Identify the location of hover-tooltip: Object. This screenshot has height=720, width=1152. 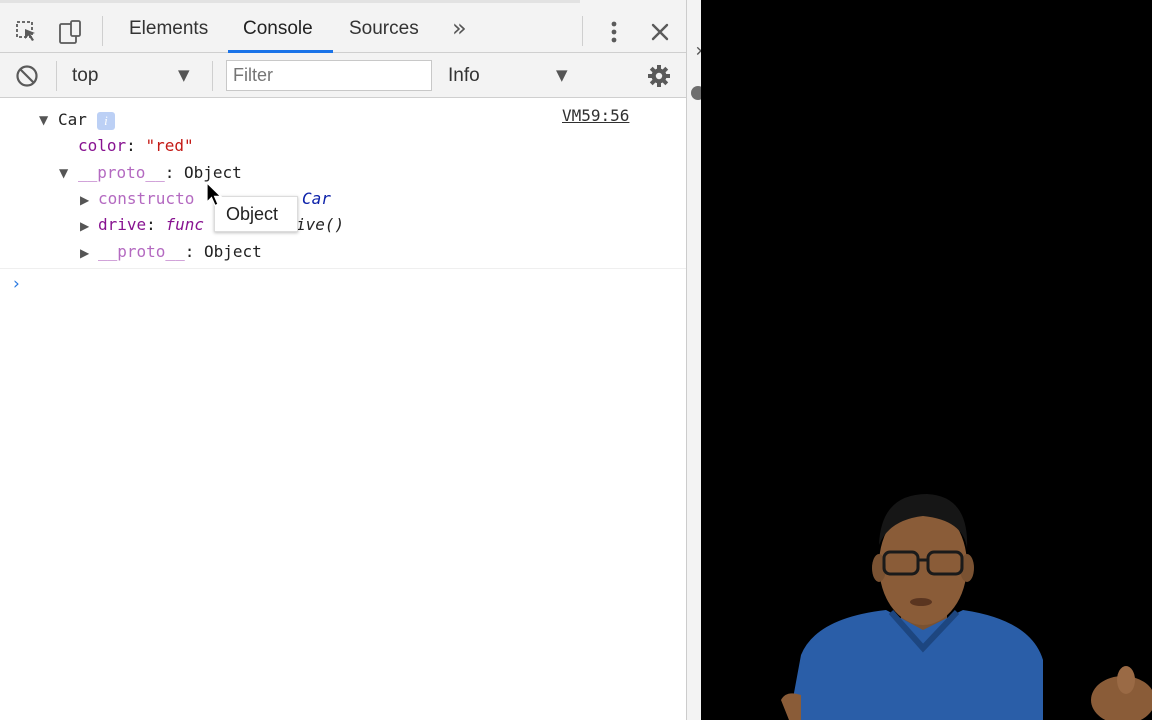
(256, 214).